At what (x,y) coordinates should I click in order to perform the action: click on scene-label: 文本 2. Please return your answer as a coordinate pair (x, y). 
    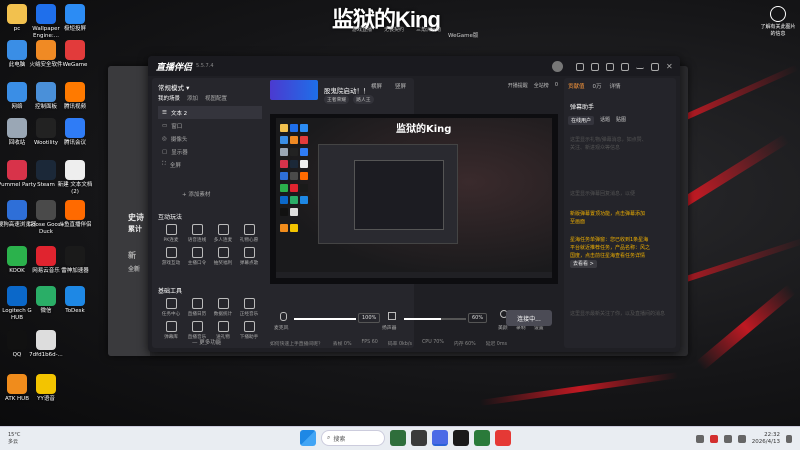
    Looking at the image, I should click on (179, 113).